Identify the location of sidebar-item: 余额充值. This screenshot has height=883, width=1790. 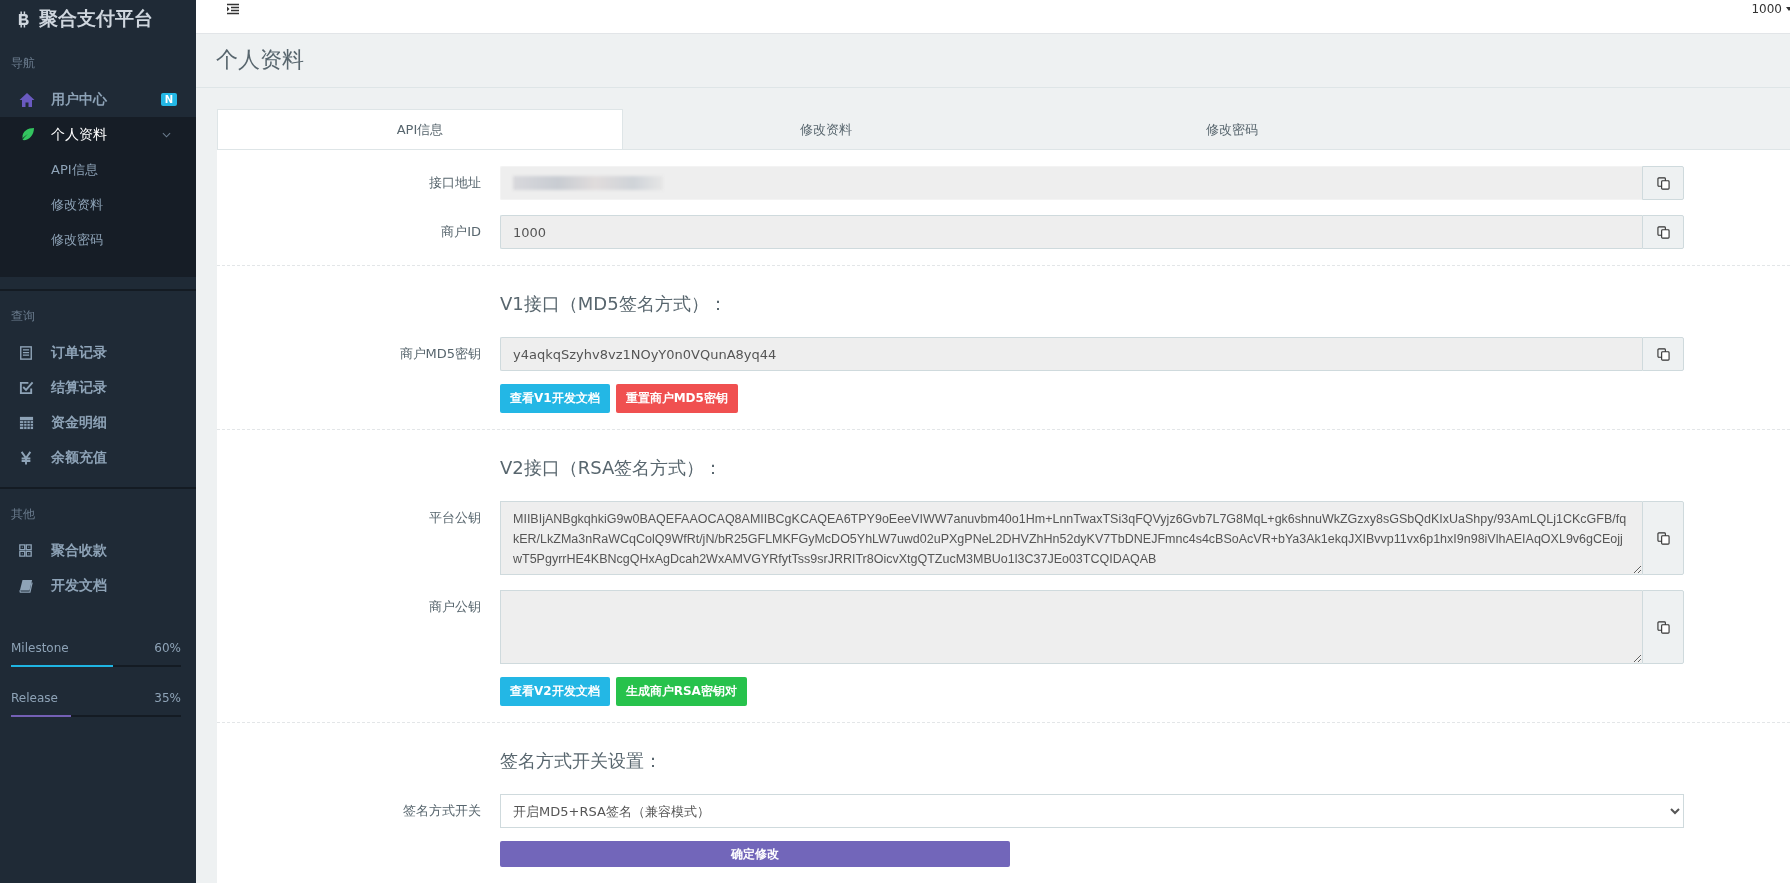
(98, 457).